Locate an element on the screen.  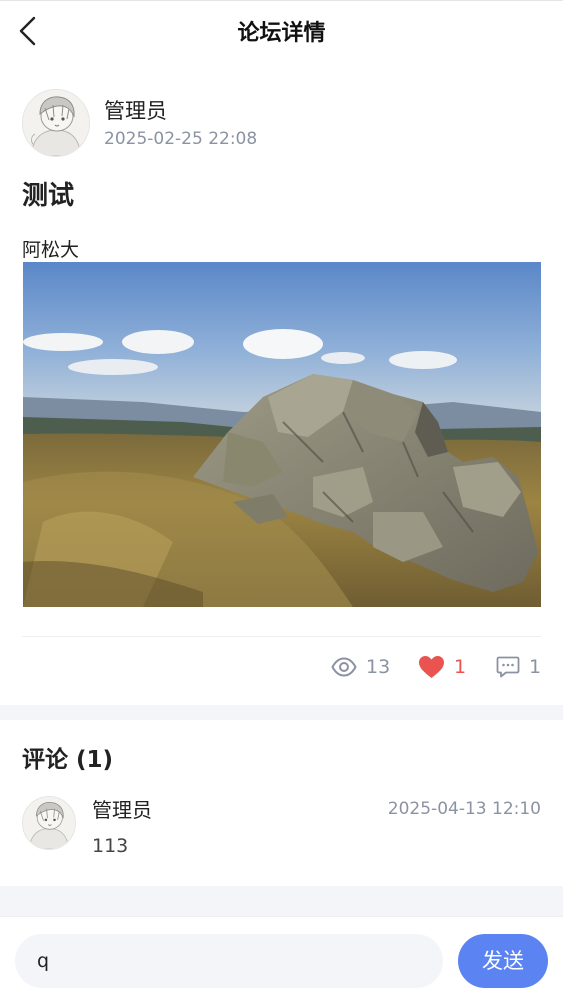
likes-count: 1 is located at coordinates (460, 667).